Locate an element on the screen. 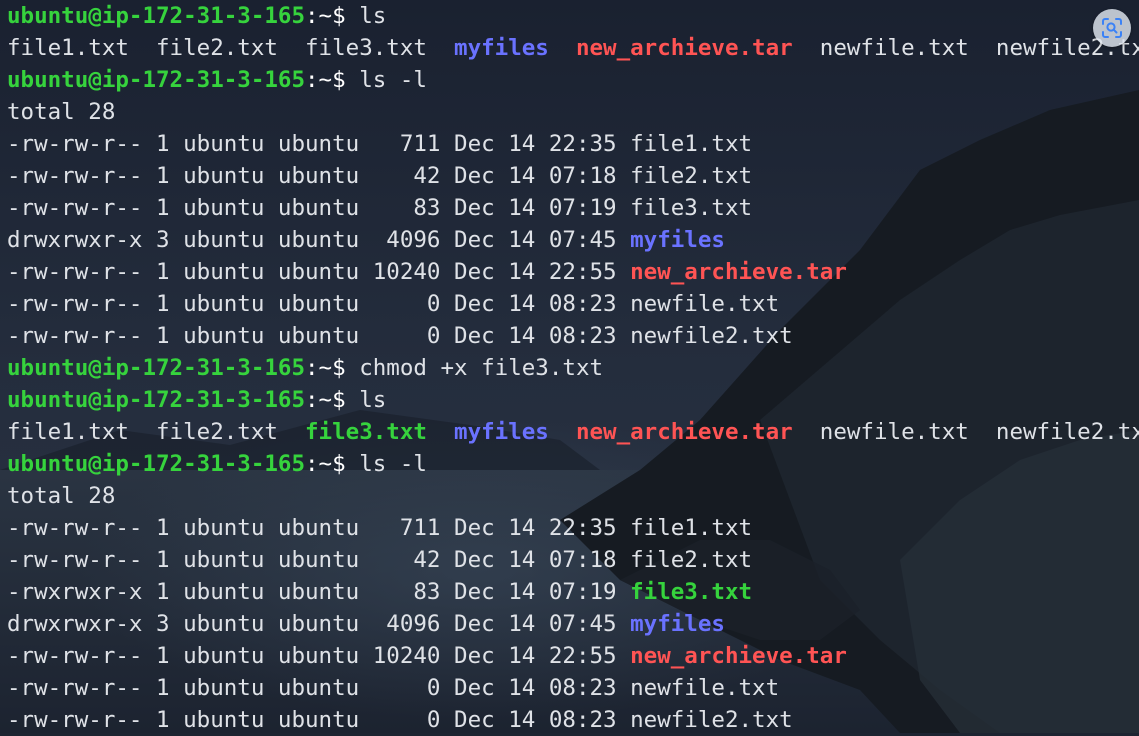 The width and height of the screenshot is (1139, 736). visual-lookup-button is located at coordinates (1112, 28).